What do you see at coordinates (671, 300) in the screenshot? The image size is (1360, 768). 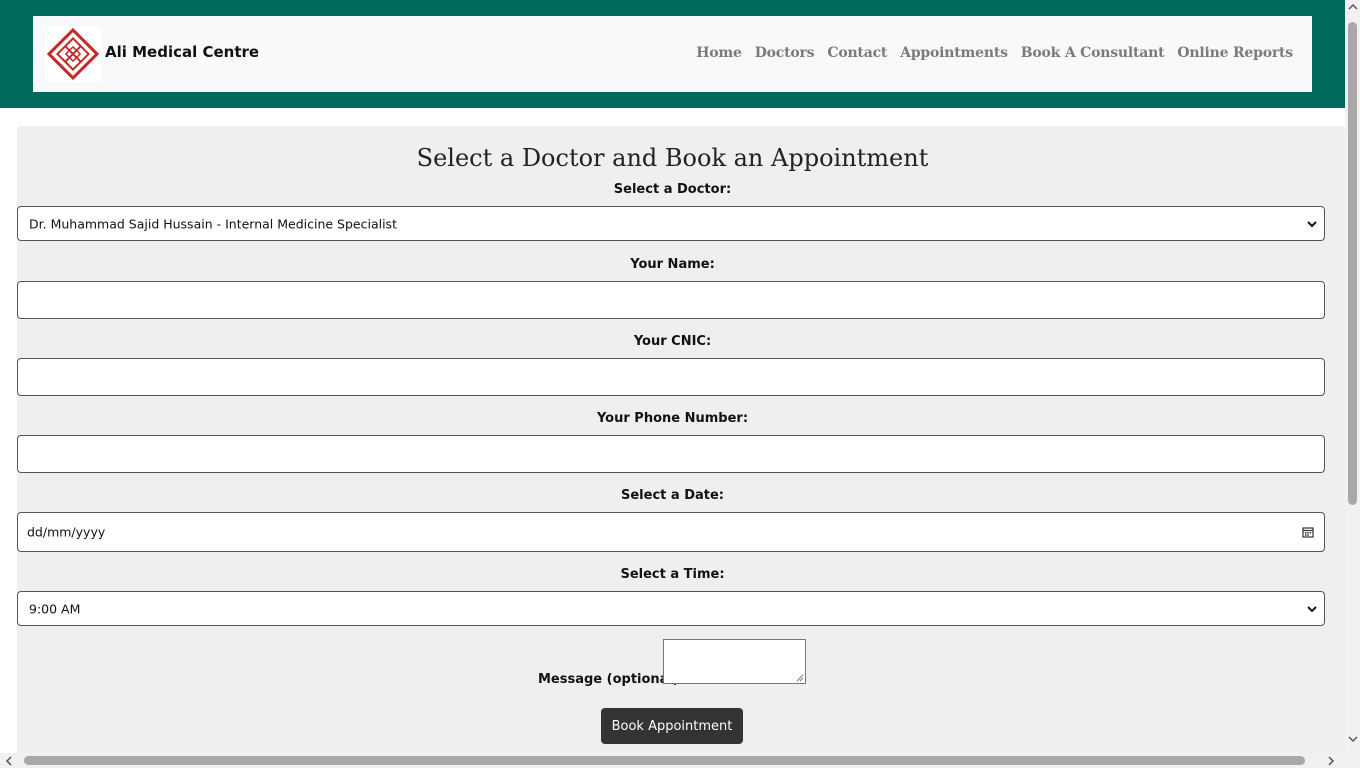 I see `name-input` at bounding box center [671, 300].